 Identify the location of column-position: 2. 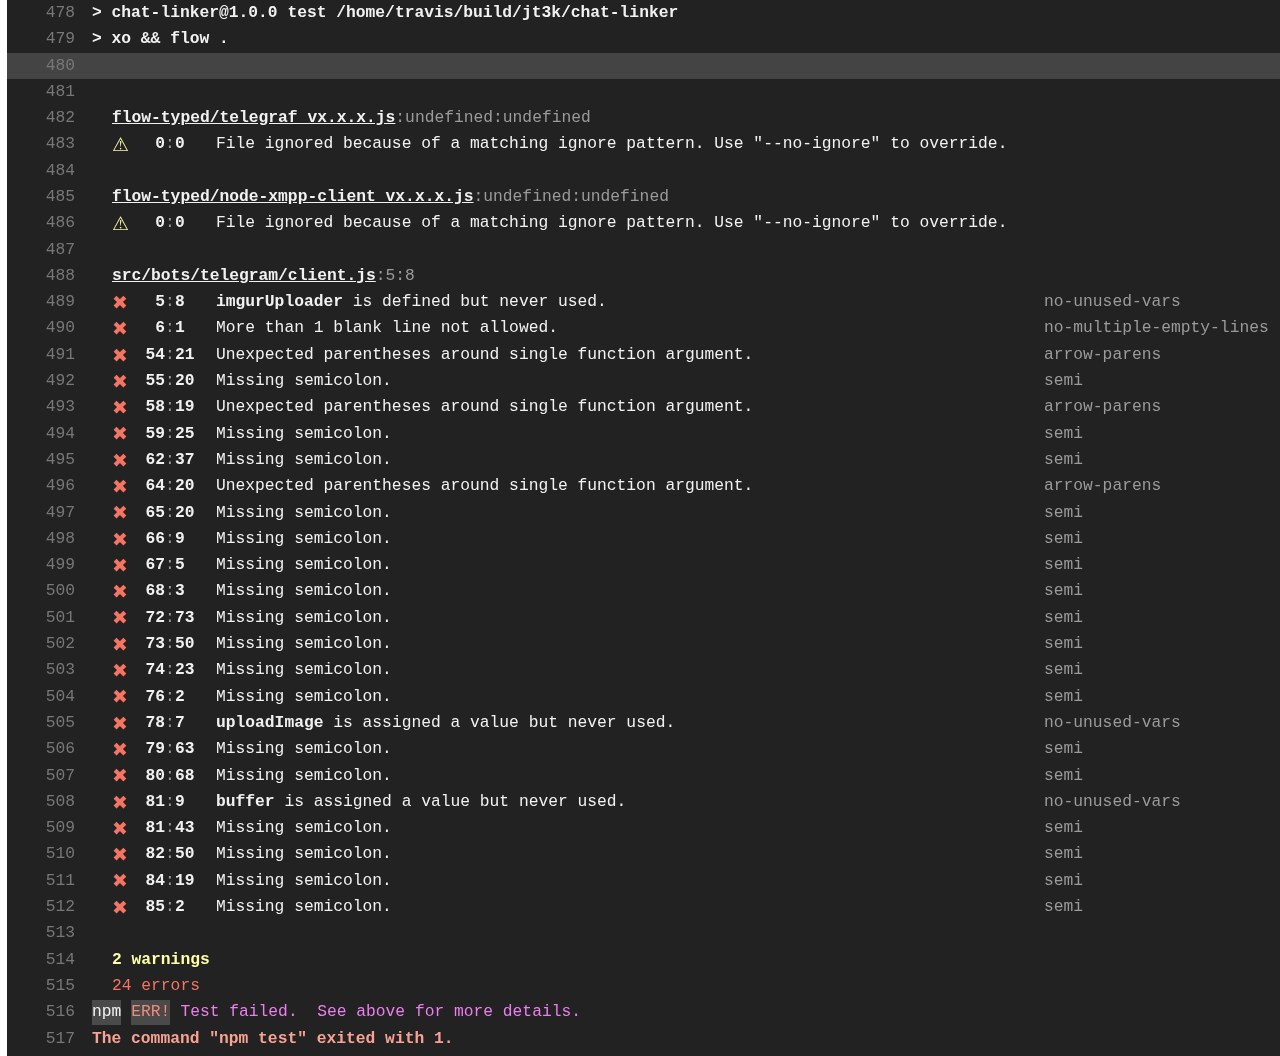
(180, 696).